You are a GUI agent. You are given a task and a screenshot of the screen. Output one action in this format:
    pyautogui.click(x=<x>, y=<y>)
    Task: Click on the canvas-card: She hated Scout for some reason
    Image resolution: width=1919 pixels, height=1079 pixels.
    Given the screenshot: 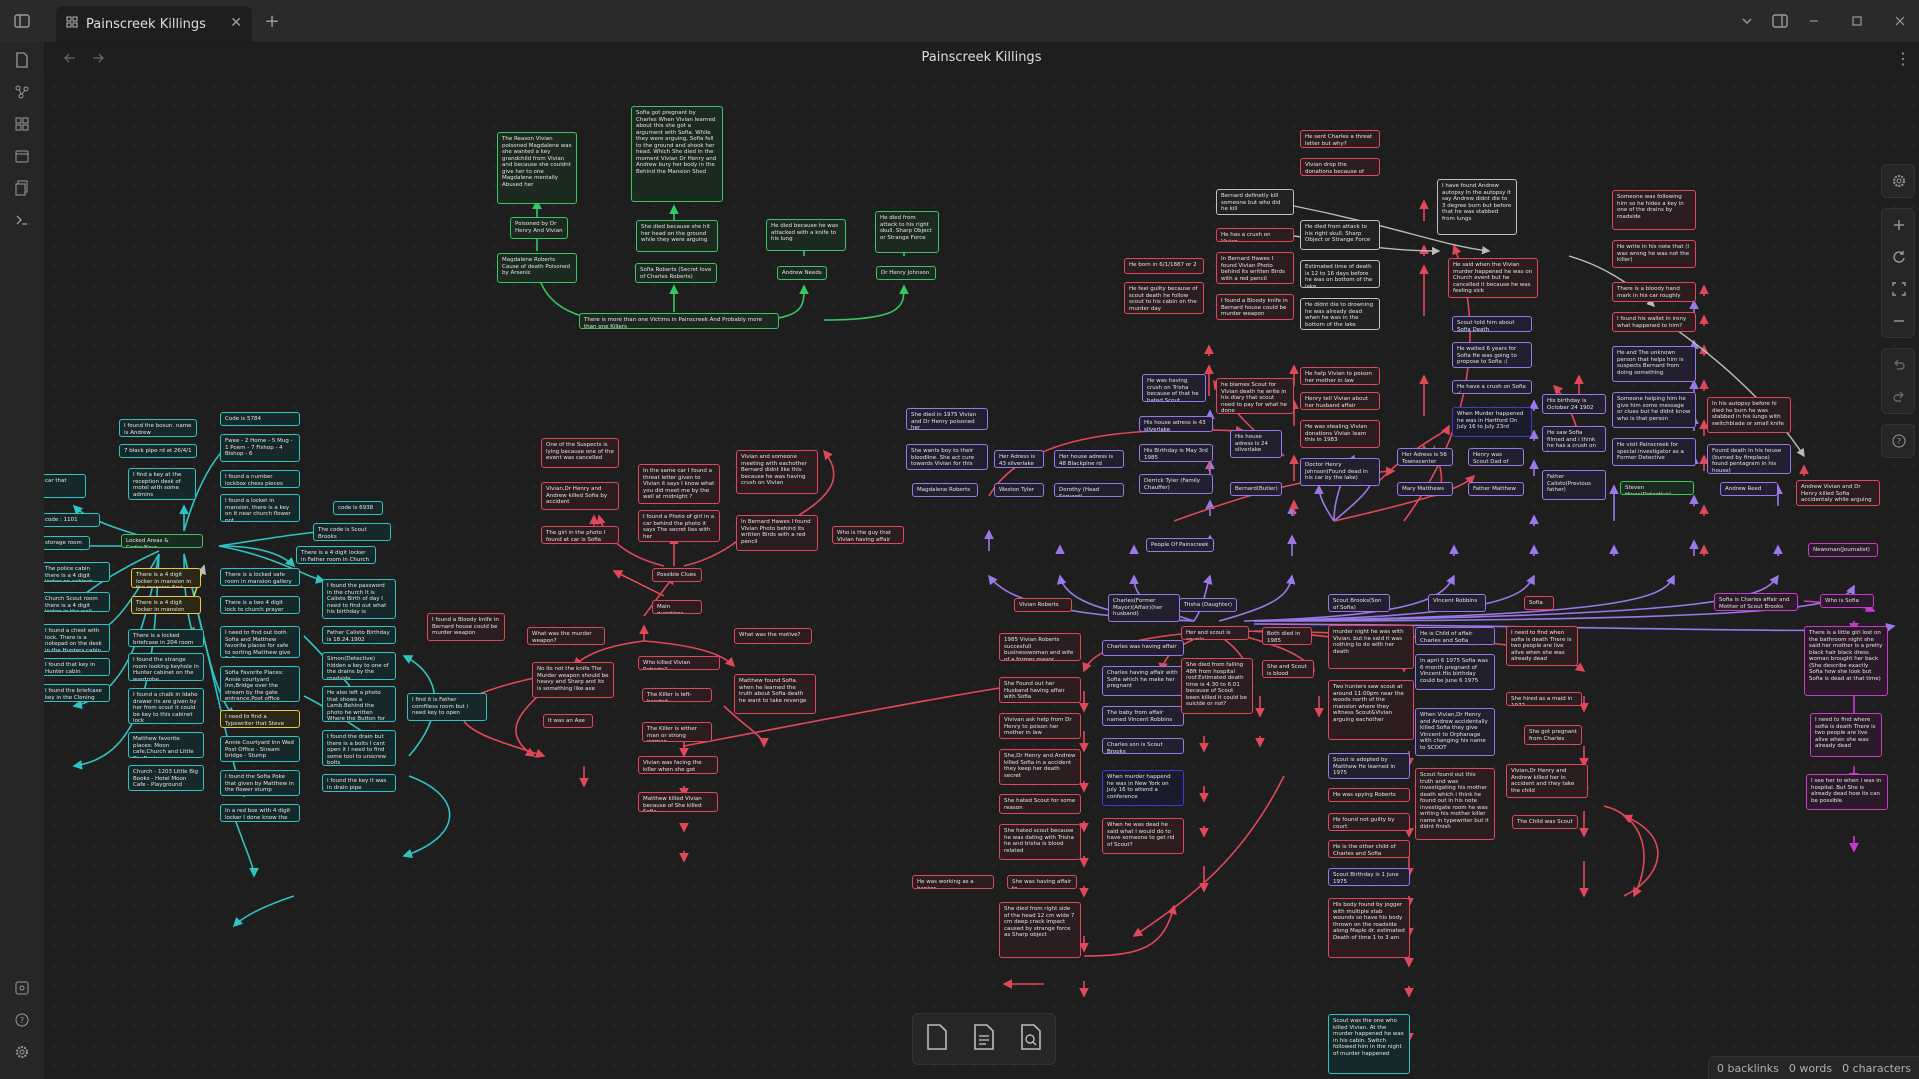 What is the action you would take?
    pyautogui.click(x=1040, y=804)
    